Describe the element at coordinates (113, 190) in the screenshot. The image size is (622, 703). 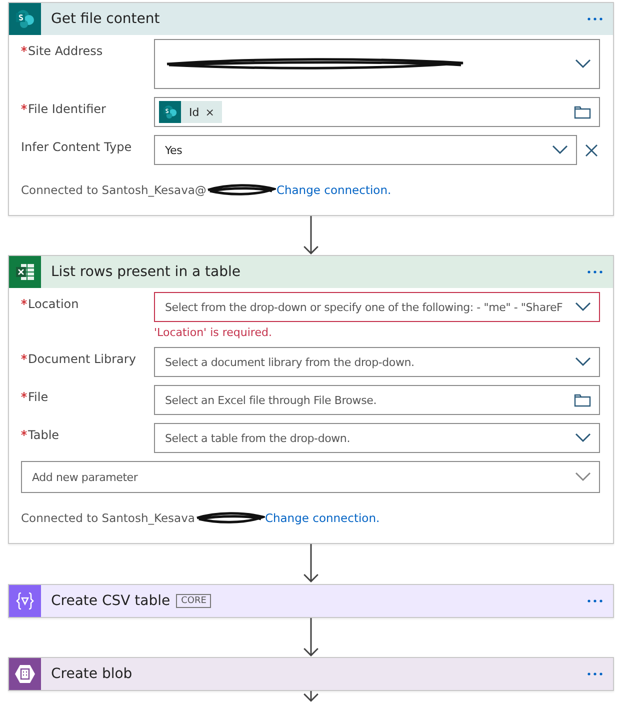
I see `connection-text: Connected to Santosh_Kesava@` at that location.